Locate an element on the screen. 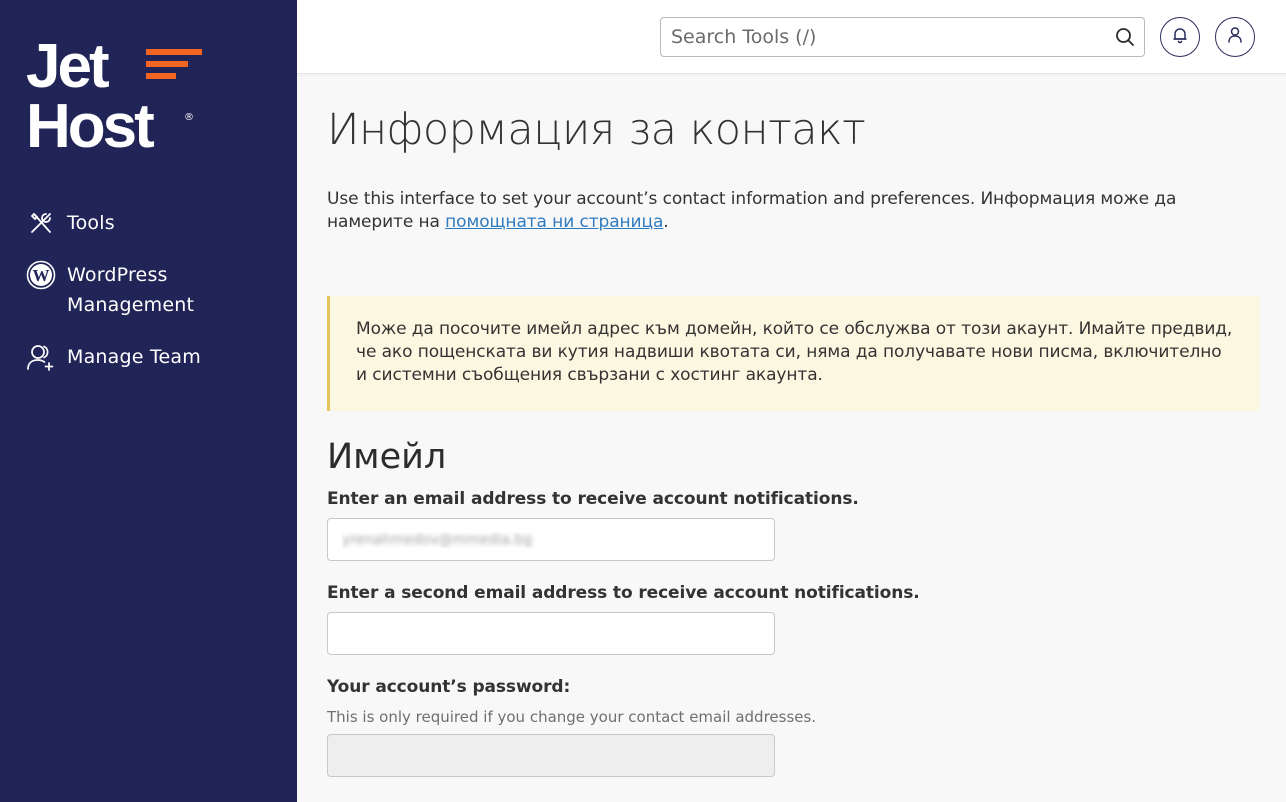 This screenshot has height=802, width=1286. sidebar-item-manage-team: Manage Team is located at coordinates (148, 357).